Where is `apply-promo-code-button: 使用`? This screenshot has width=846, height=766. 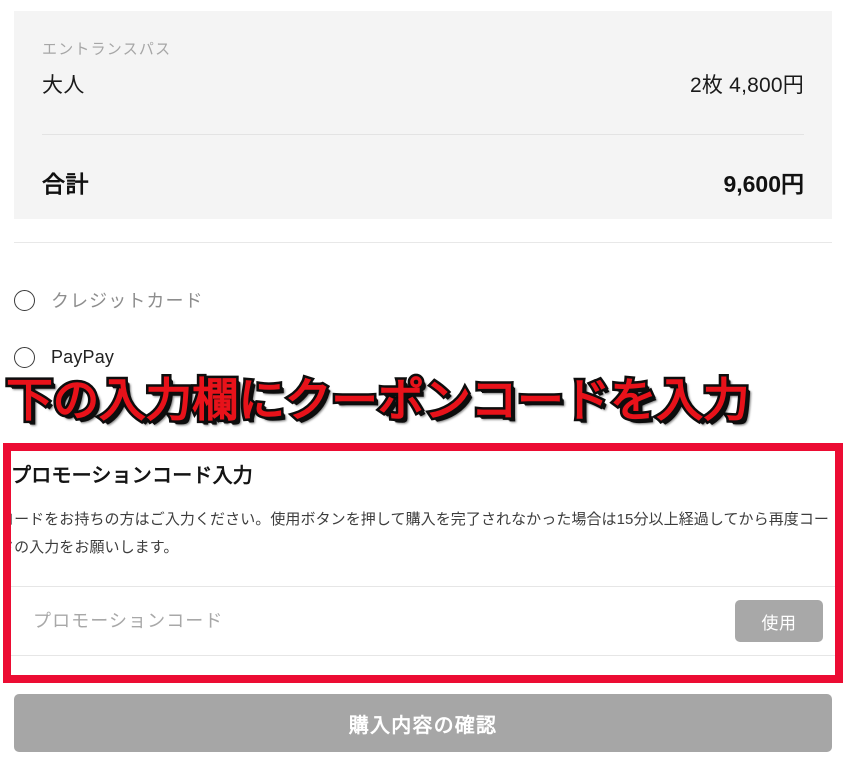 apply-promo-code-button: 使用 is located at coordinates (779, 621).